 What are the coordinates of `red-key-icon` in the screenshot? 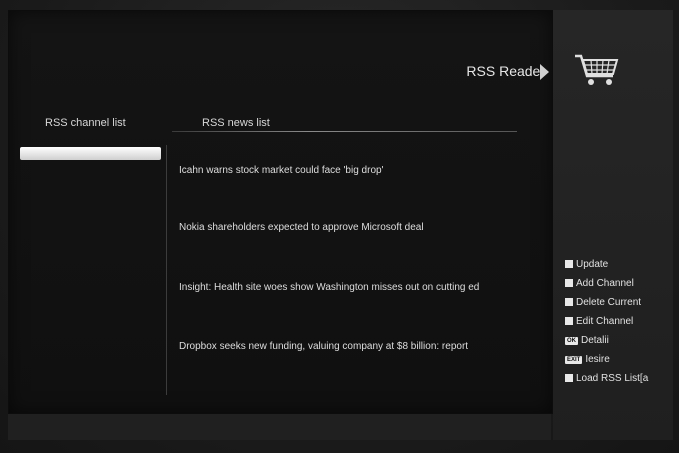 It's located at (569, 264).